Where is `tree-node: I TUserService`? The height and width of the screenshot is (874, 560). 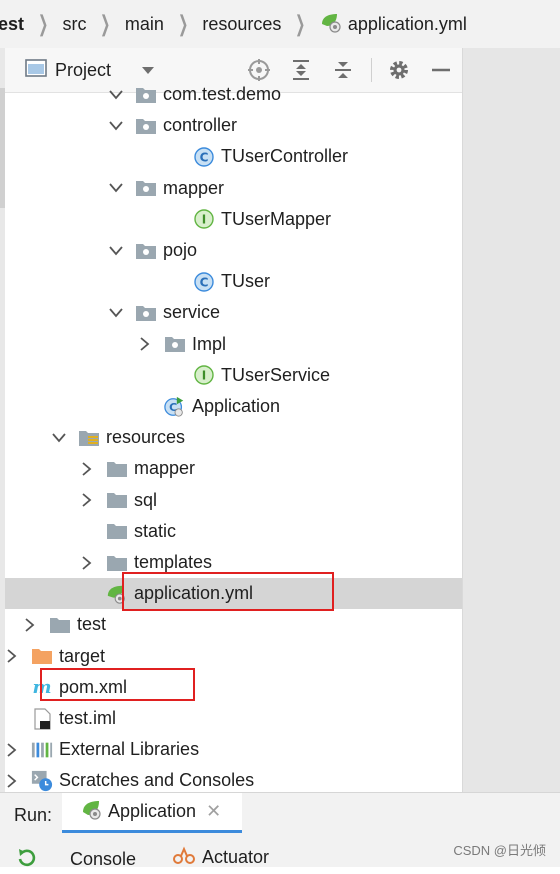
tree-node: I TUserService is located at coordinates (233, 375).